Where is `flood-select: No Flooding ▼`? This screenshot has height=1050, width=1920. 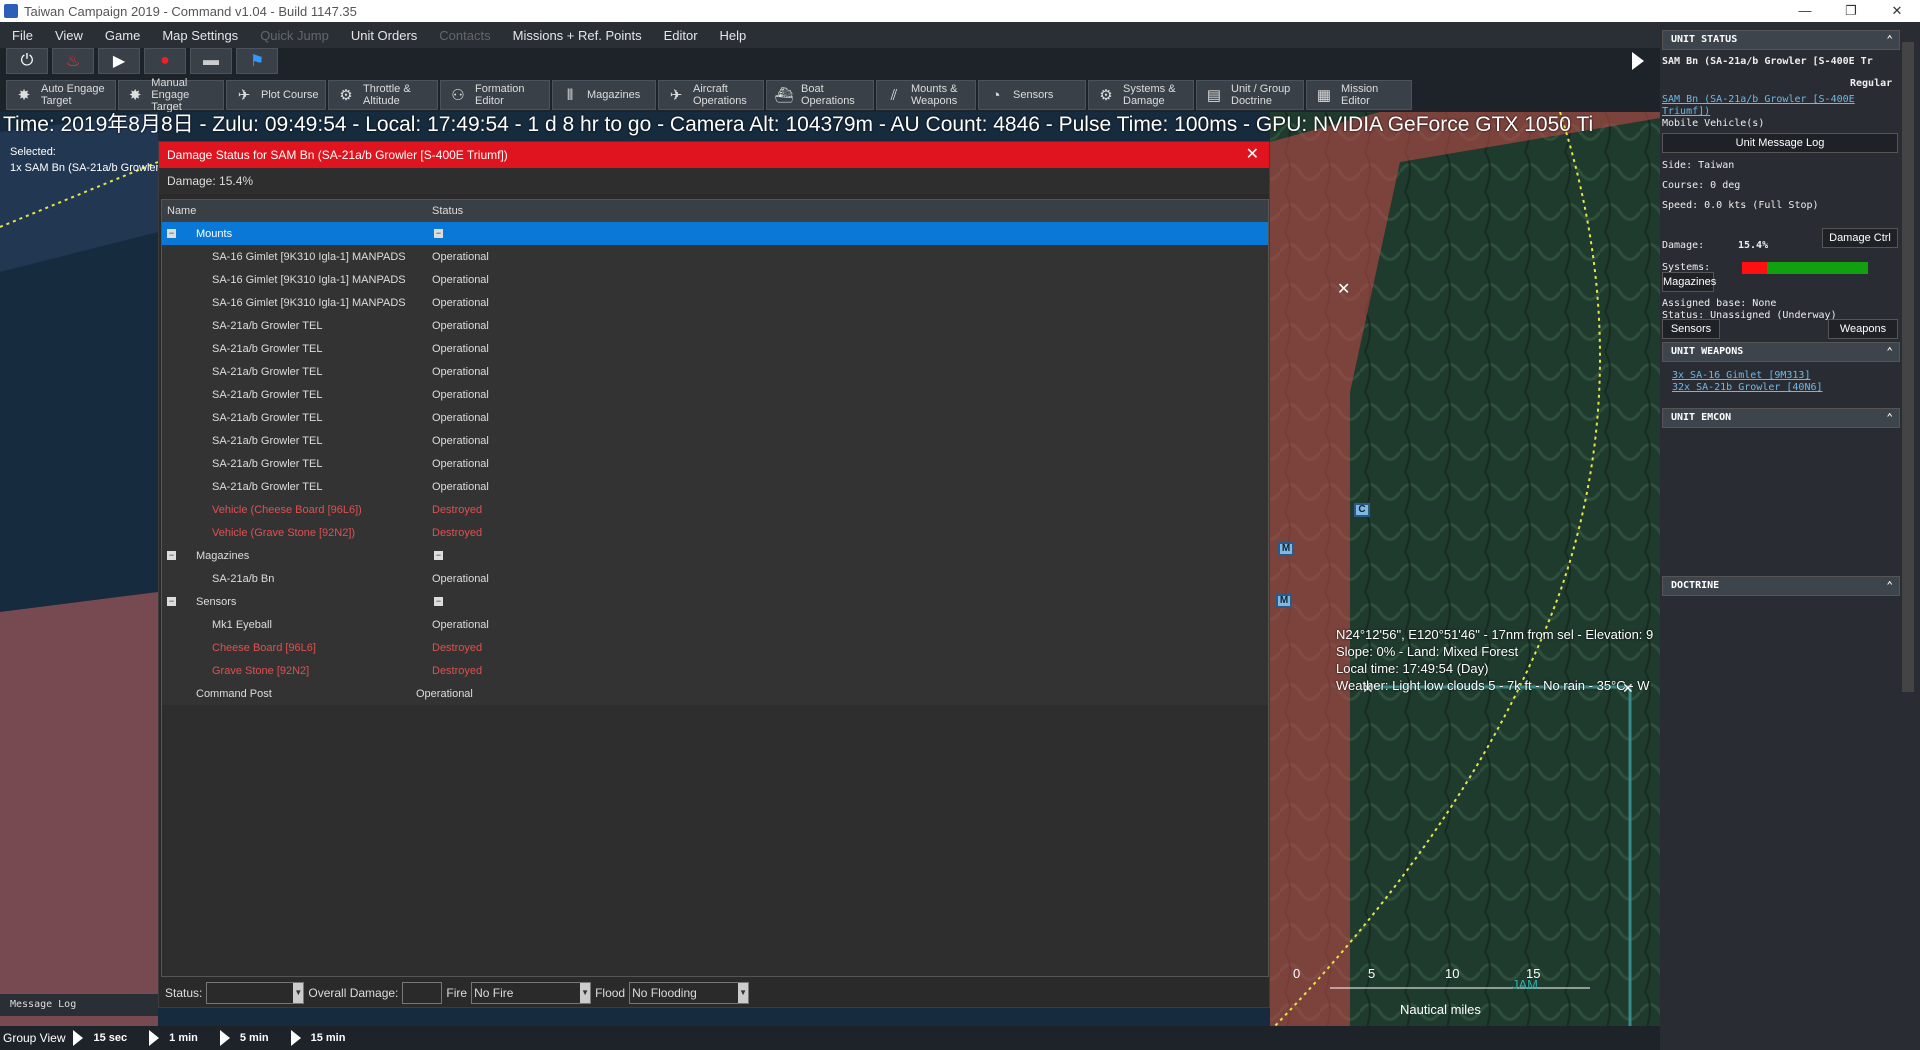
flood-select: No Flooding ▼ is located at coordinates (689, 993).